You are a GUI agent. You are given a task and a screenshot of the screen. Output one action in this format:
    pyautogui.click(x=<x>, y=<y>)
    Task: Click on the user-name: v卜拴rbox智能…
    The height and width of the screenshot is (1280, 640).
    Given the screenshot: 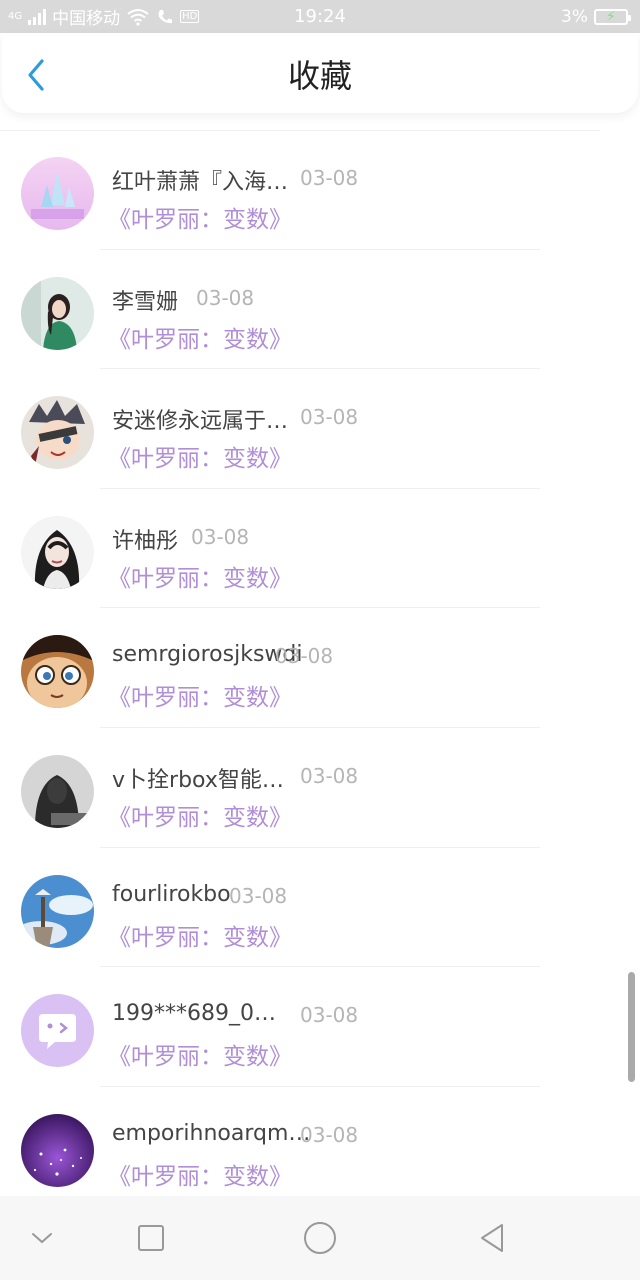 What is the action you would take?
    pyautogui.click(x=198, y=780)
    